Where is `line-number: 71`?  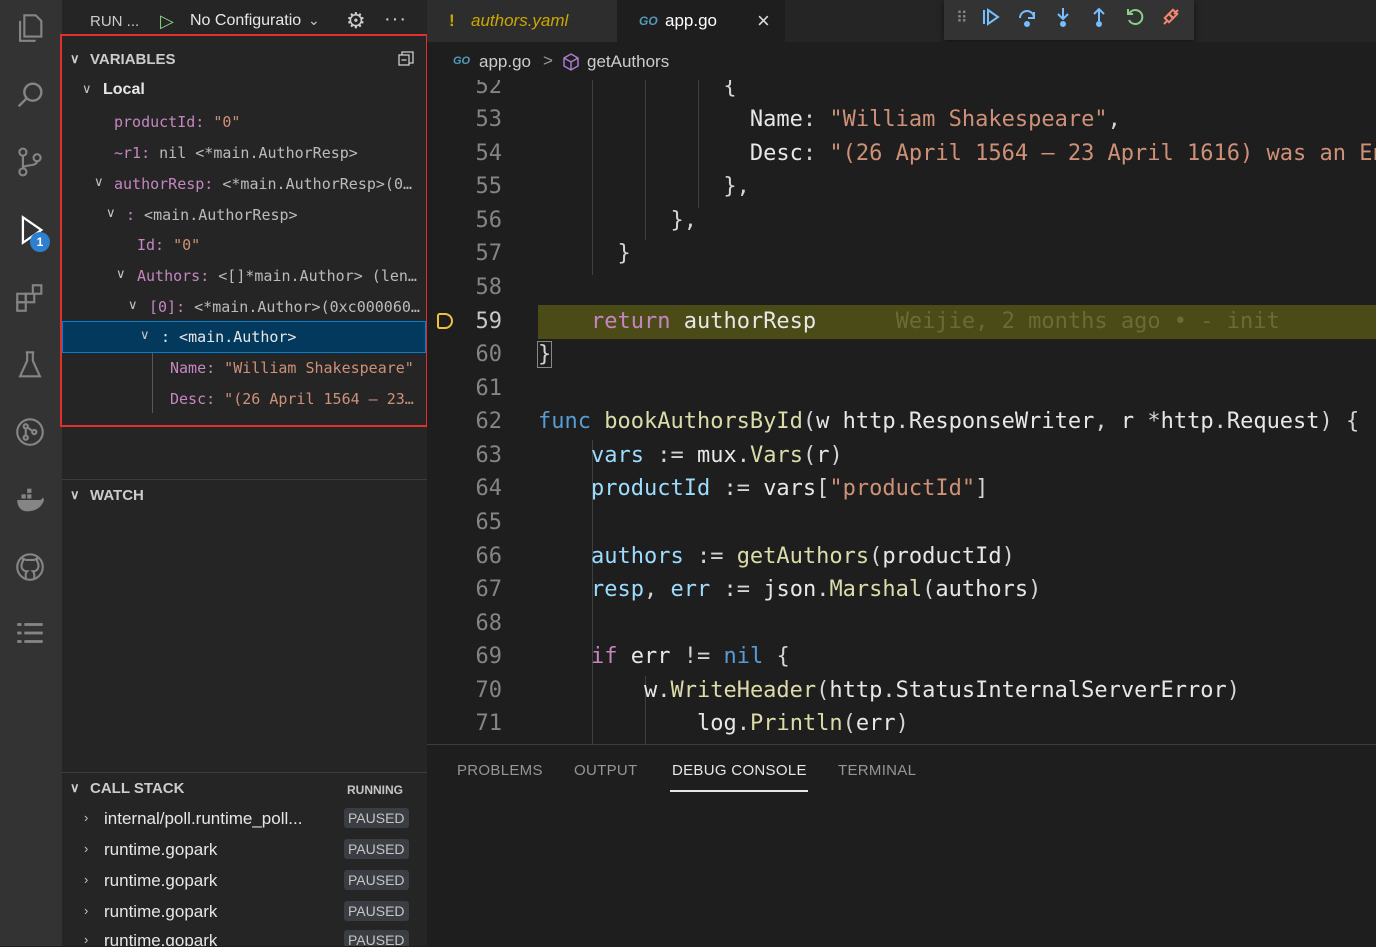
line-number: 71 is located at coordinates (489, 723).